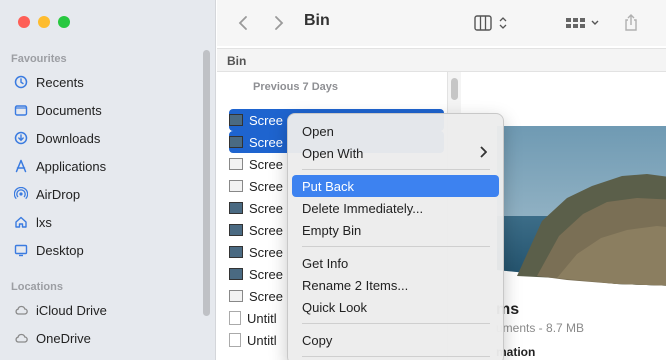 This screenshot has width=666, height=360. Describe the element at coordinates (395, 263) in the screenshot. I see `menu-item-get-info: Get Info` at that location.